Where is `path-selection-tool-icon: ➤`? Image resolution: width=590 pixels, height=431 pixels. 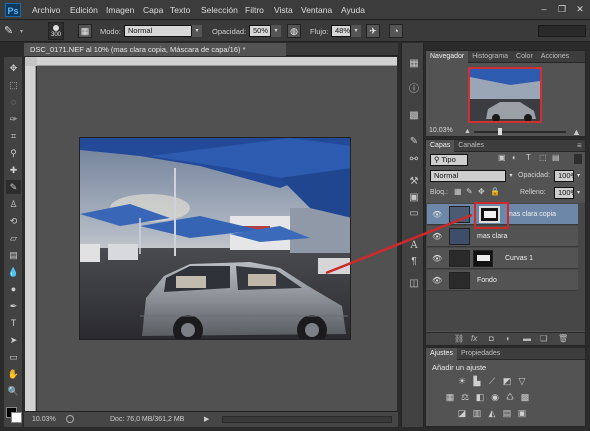
path-selection-tool-icon: ➤ is located at coordinates (13, 340).